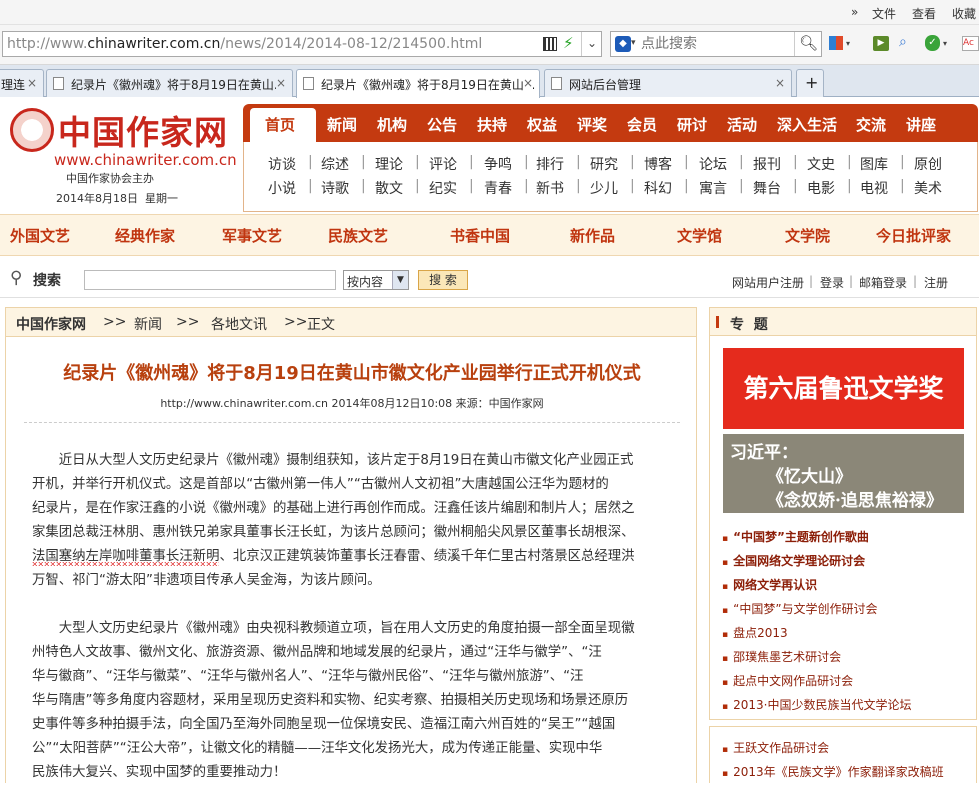  Describe the element at coordinates (443, 164) in the screenshot. I see `subnav-item: 评论` at that location.